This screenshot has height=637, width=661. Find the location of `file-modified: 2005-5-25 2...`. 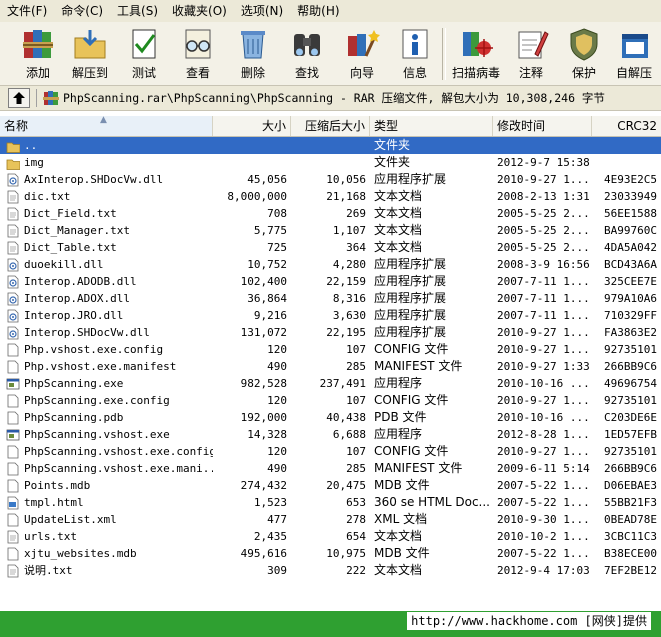

file-modified: 2005-5-25 2... is located at coordinates (543, 213).